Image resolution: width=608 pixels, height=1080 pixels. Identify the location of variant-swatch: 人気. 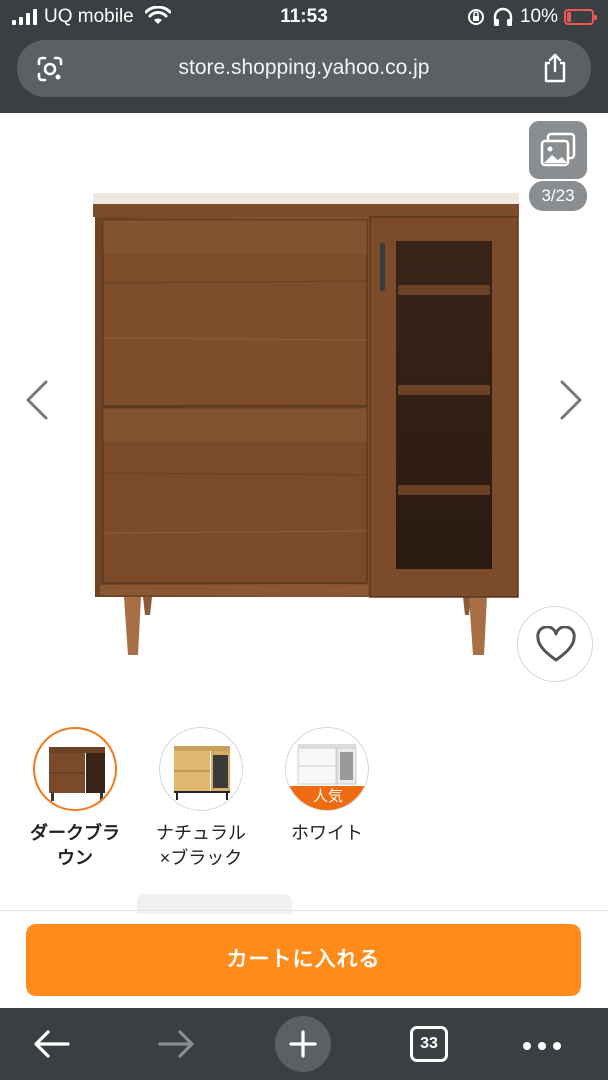
(327, 769).